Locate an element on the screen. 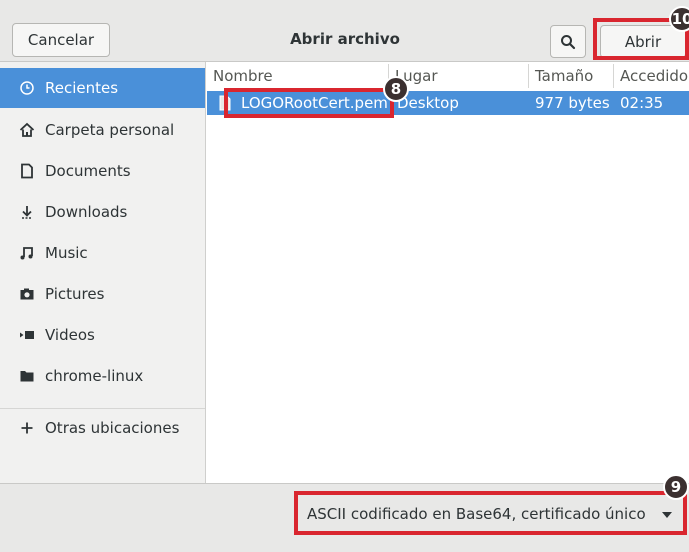 The width and height of the screenshot is (689, 552). column-header-lugar: Lugar is located at coordinates (459, 76).